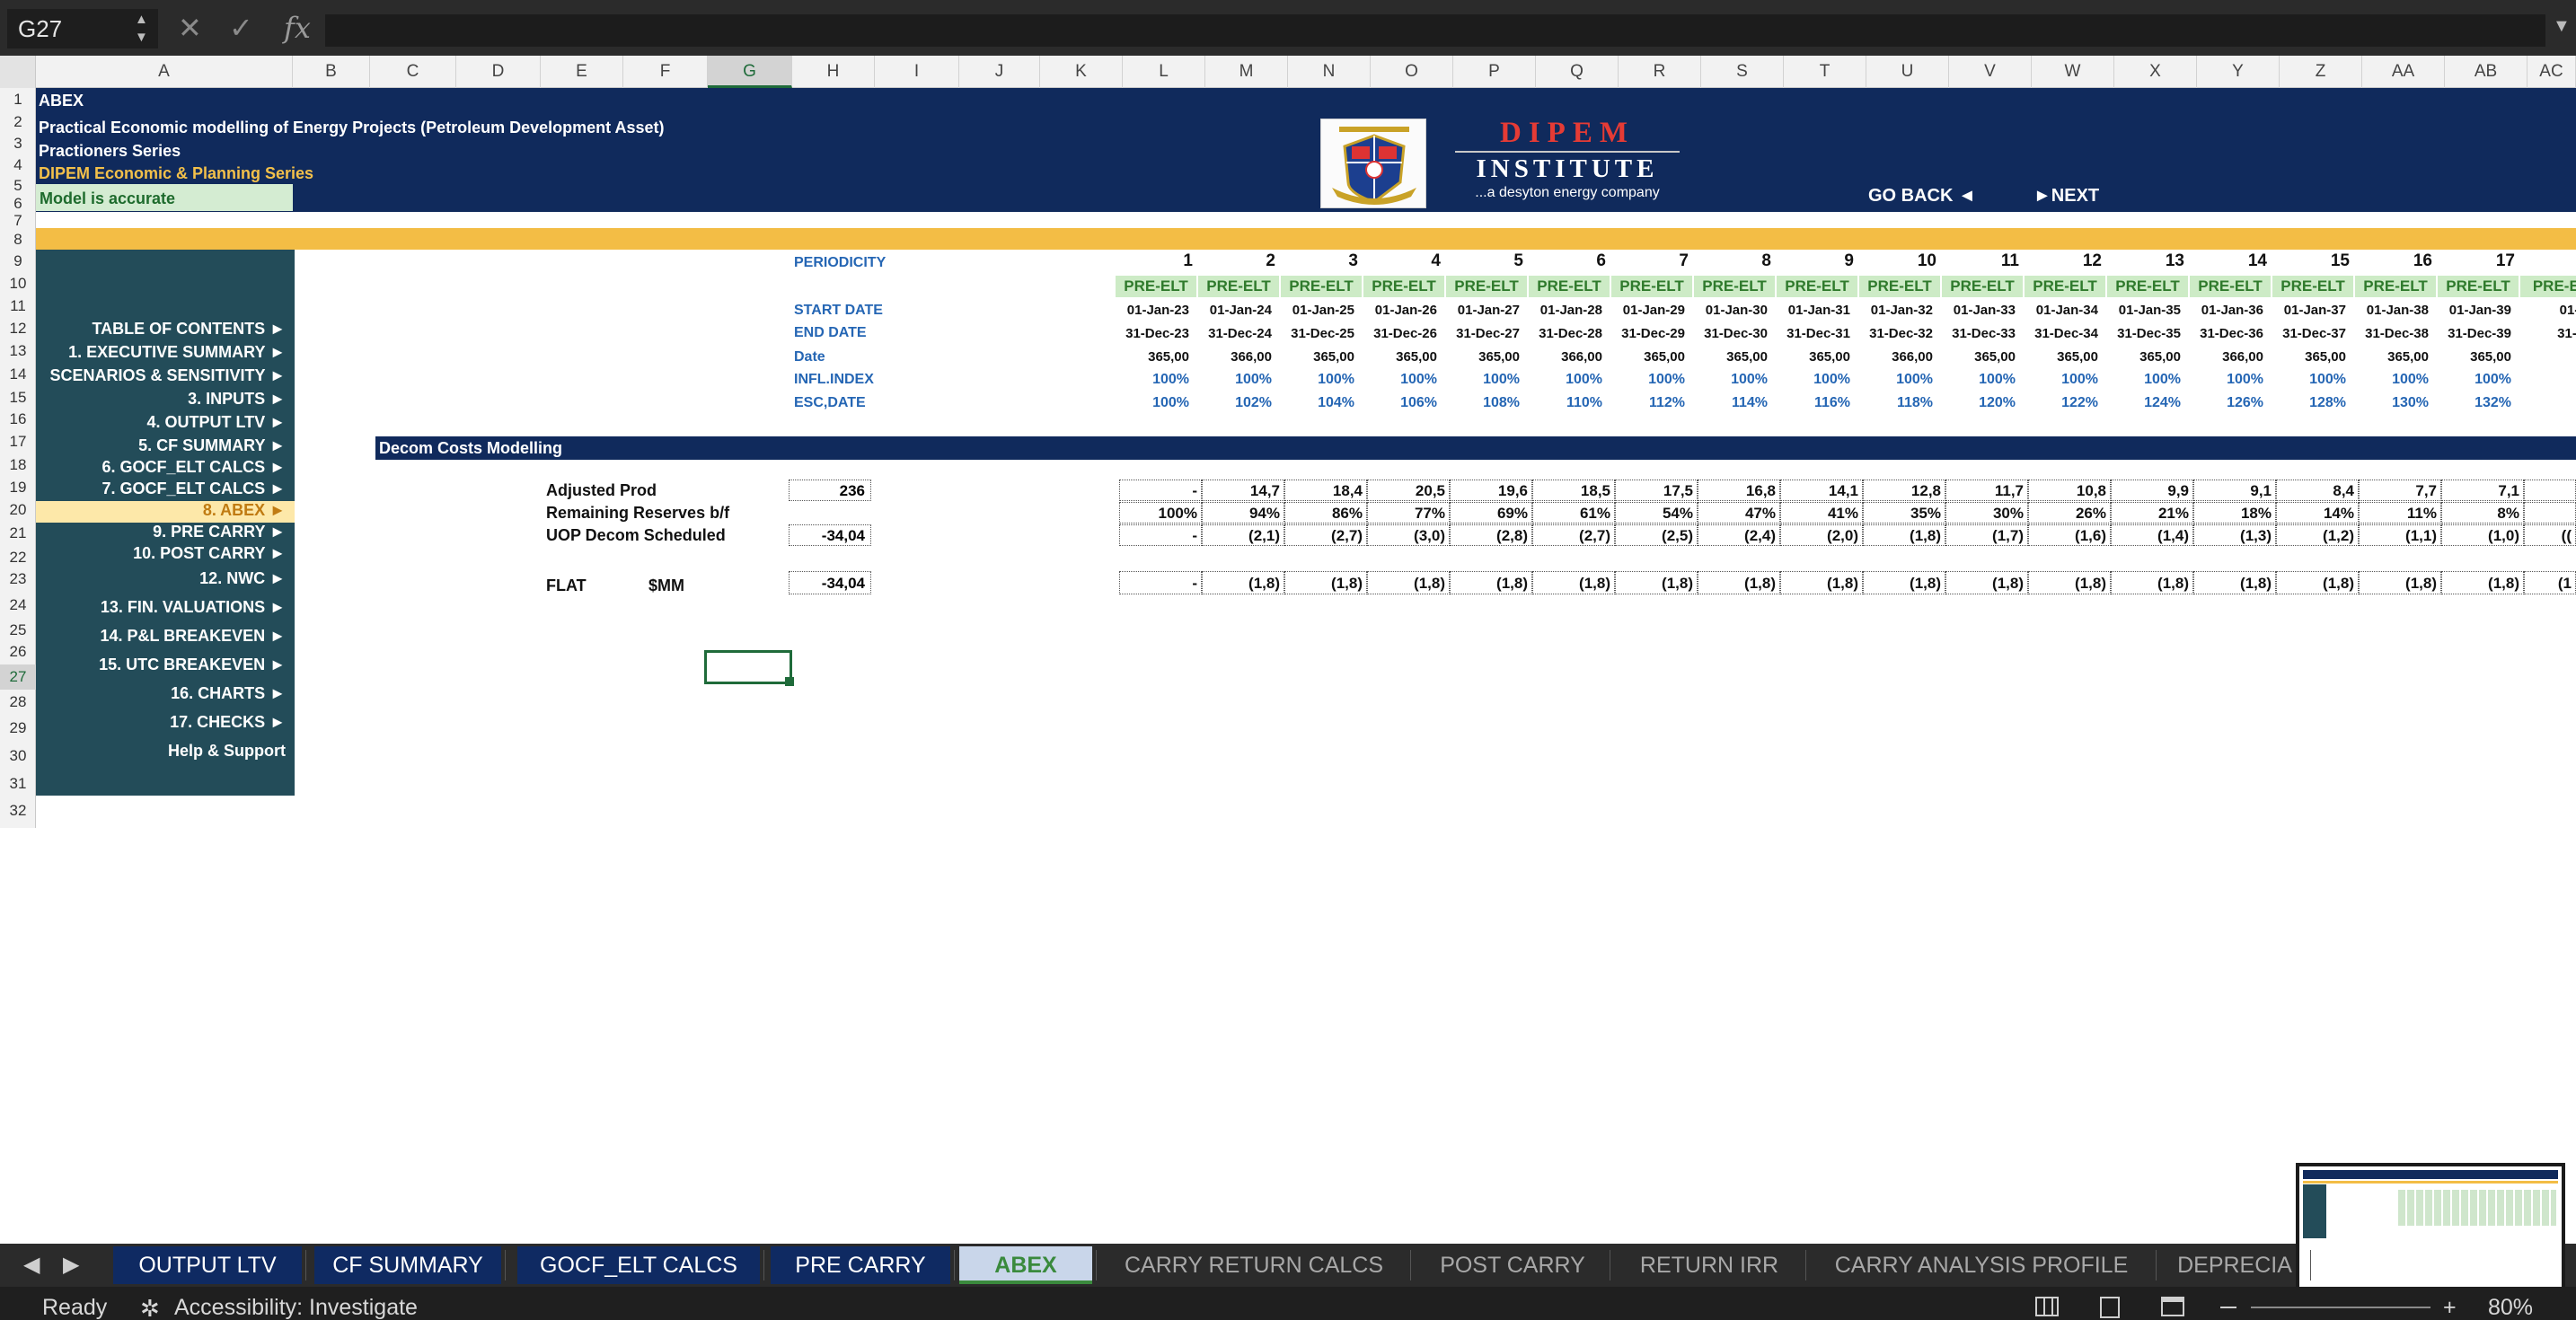 This screenshot has height=1320, width=2576. What do you see at coordinates (1325, 535) in the screenshot?
I see `uop-decom-cell: (2,7)` at bounding box center [1325, 535].